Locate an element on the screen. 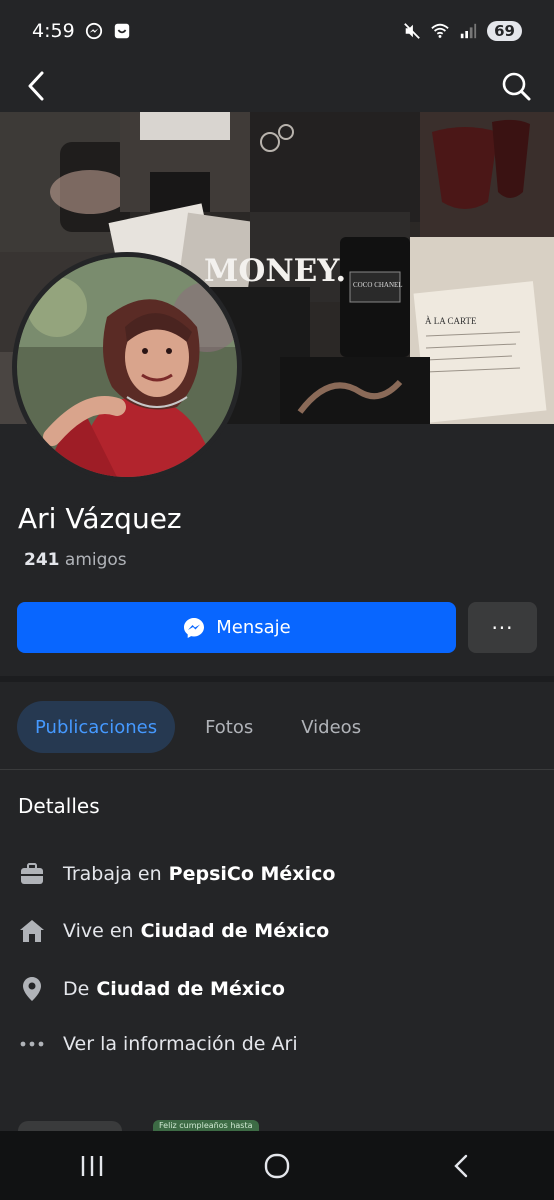  cover-money-text: MONEY. is located at coordinates (275, 271).